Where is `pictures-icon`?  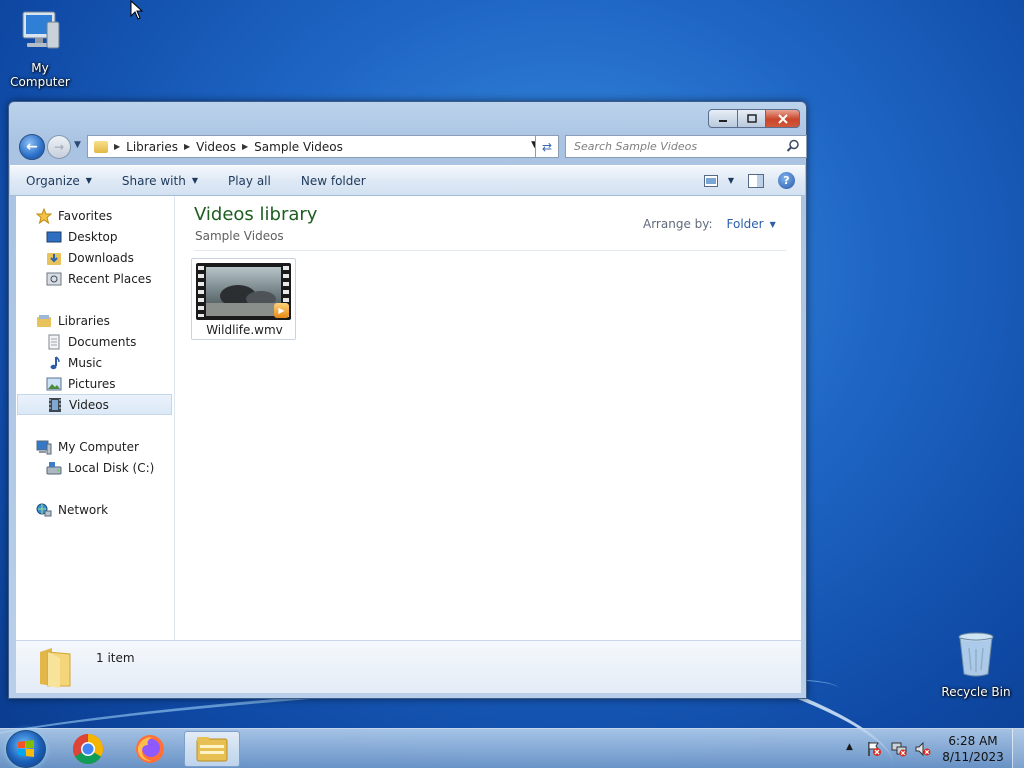 pictures-icon is located at coordinates (54, 384).